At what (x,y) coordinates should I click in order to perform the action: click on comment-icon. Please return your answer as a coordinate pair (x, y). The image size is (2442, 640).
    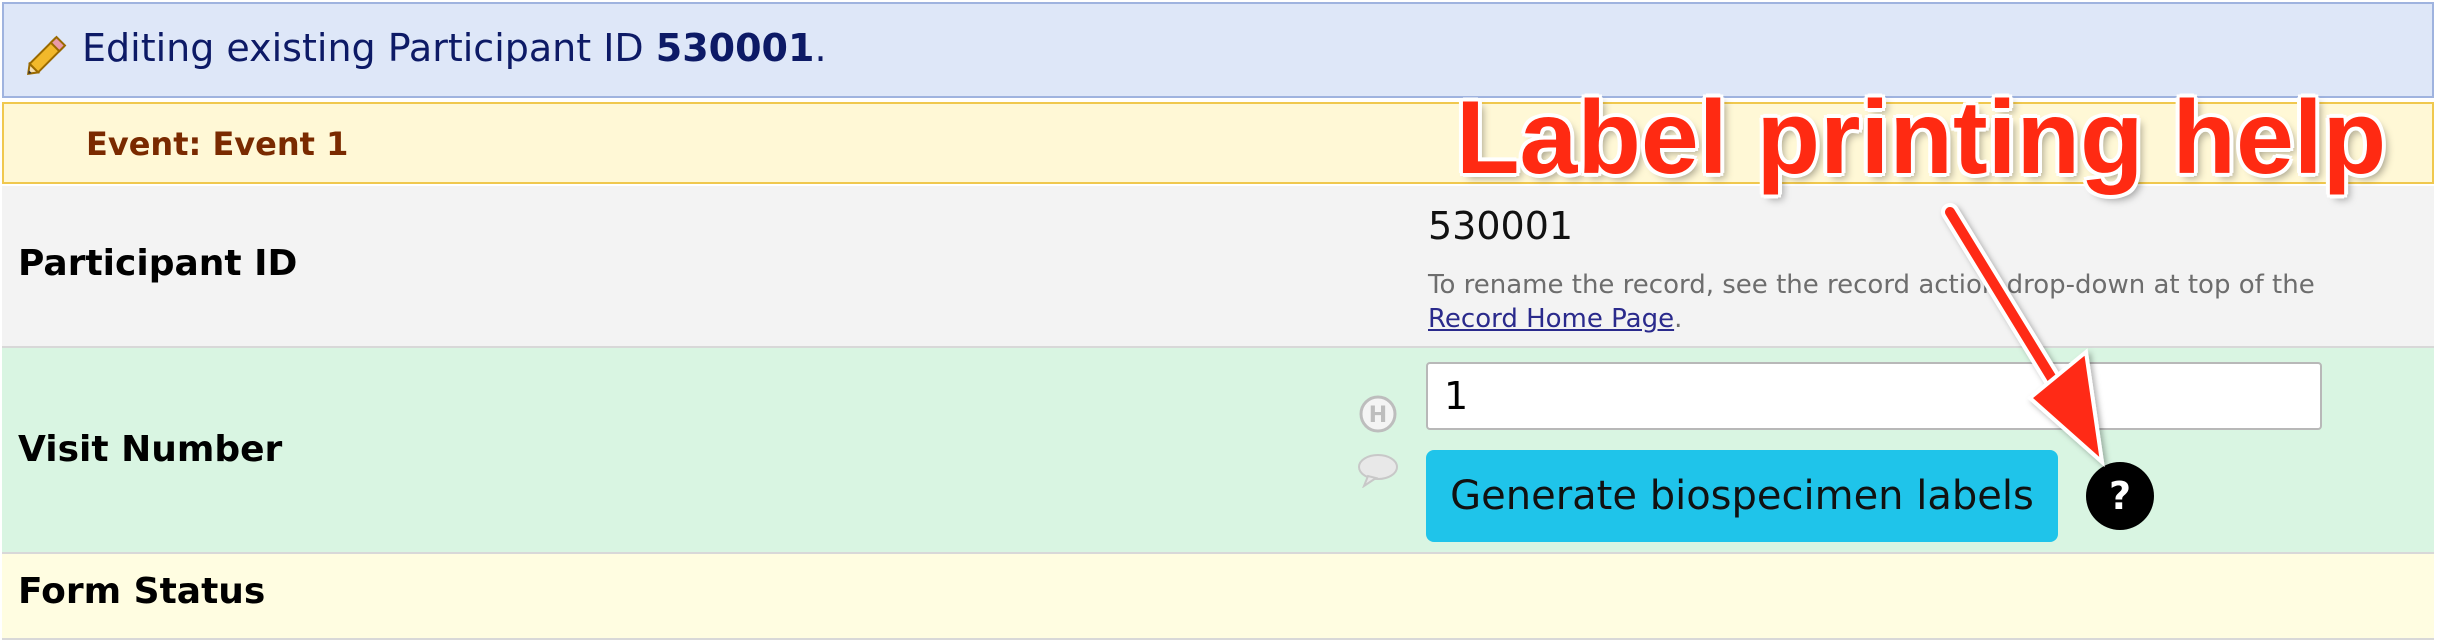
    Looking at the image, I should click on (1378, 470).